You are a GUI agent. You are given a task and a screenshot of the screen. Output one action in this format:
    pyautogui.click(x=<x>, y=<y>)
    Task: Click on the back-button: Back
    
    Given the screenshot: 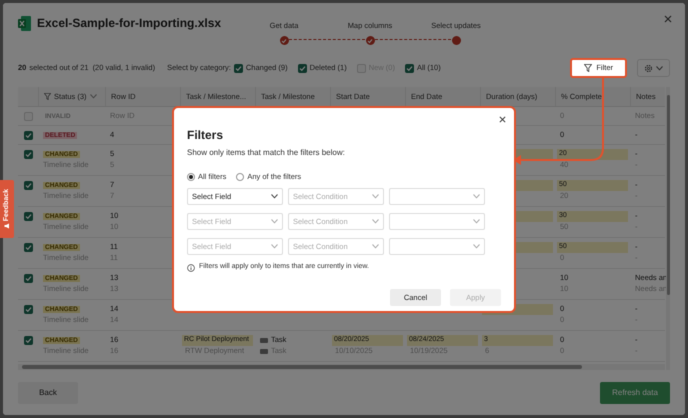 What is the action you would take?
    pyautogui.click(x=48, y=393)
    